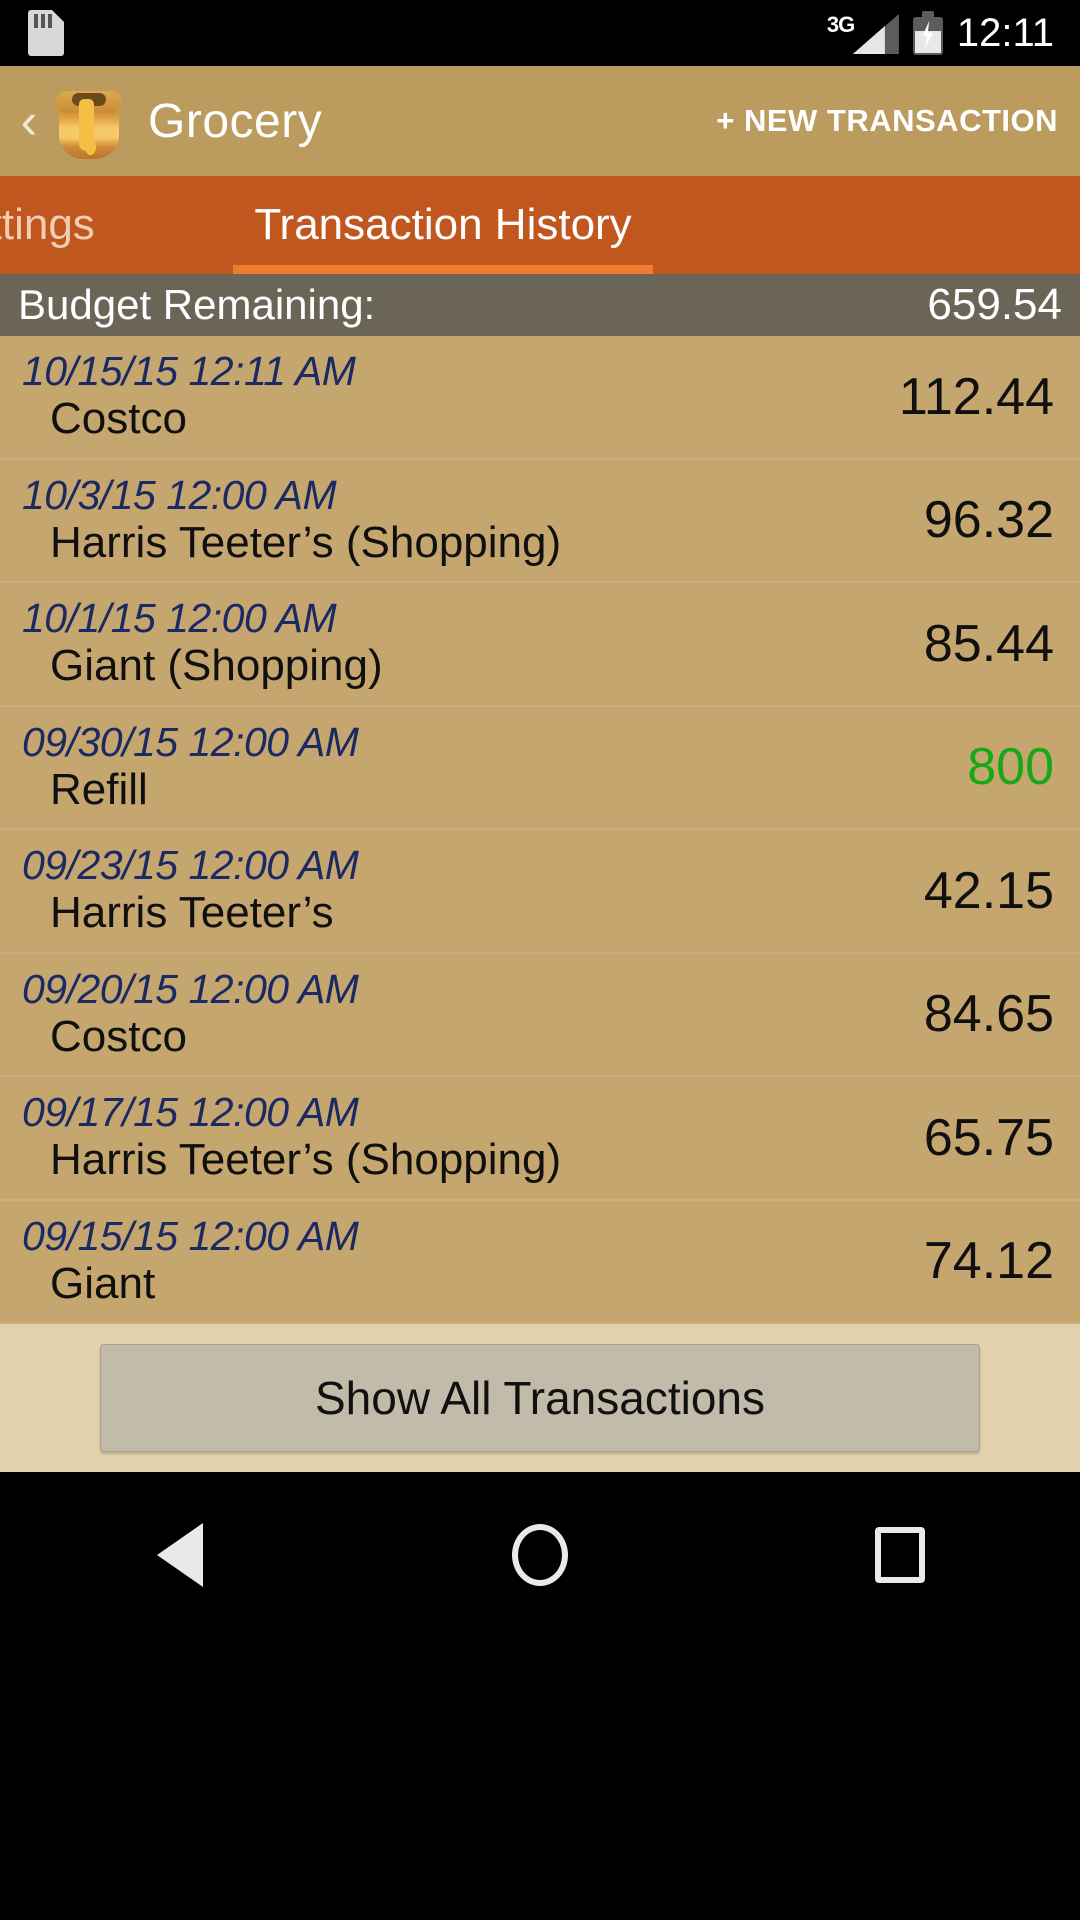 The width and height of the screenshot is (1080, 1920). I want to click on battery-charging-icon, so click(927, 33).